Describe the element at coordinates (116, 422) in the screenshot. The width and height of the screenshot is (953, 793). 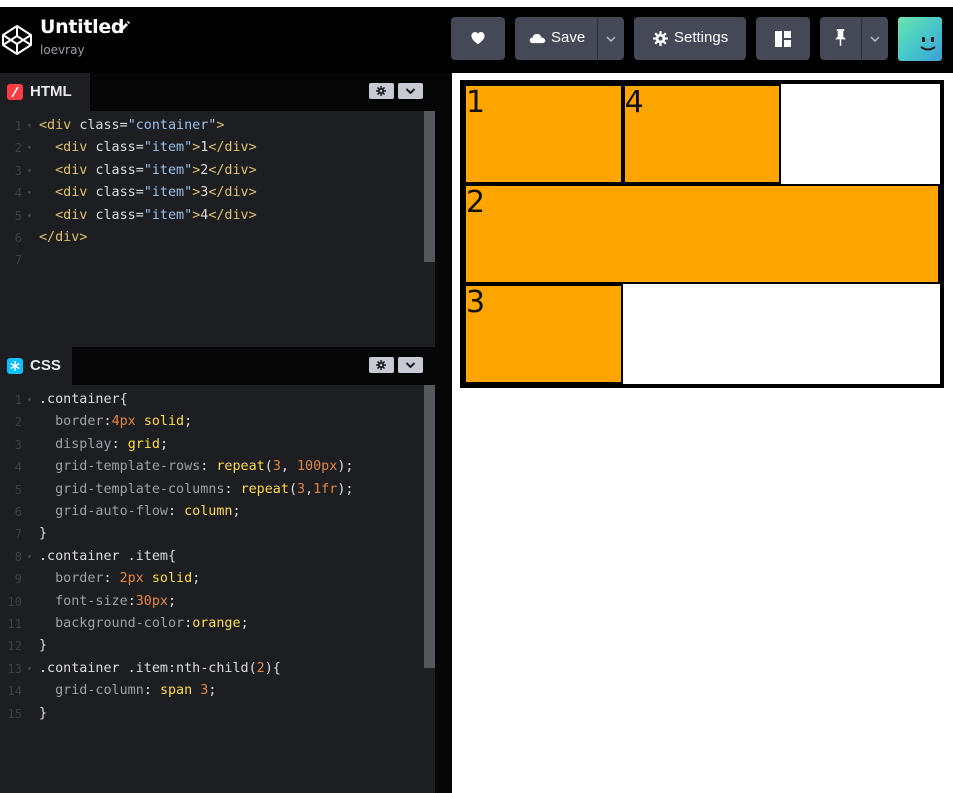
I see `code-text: border:4px solid;` at that location.